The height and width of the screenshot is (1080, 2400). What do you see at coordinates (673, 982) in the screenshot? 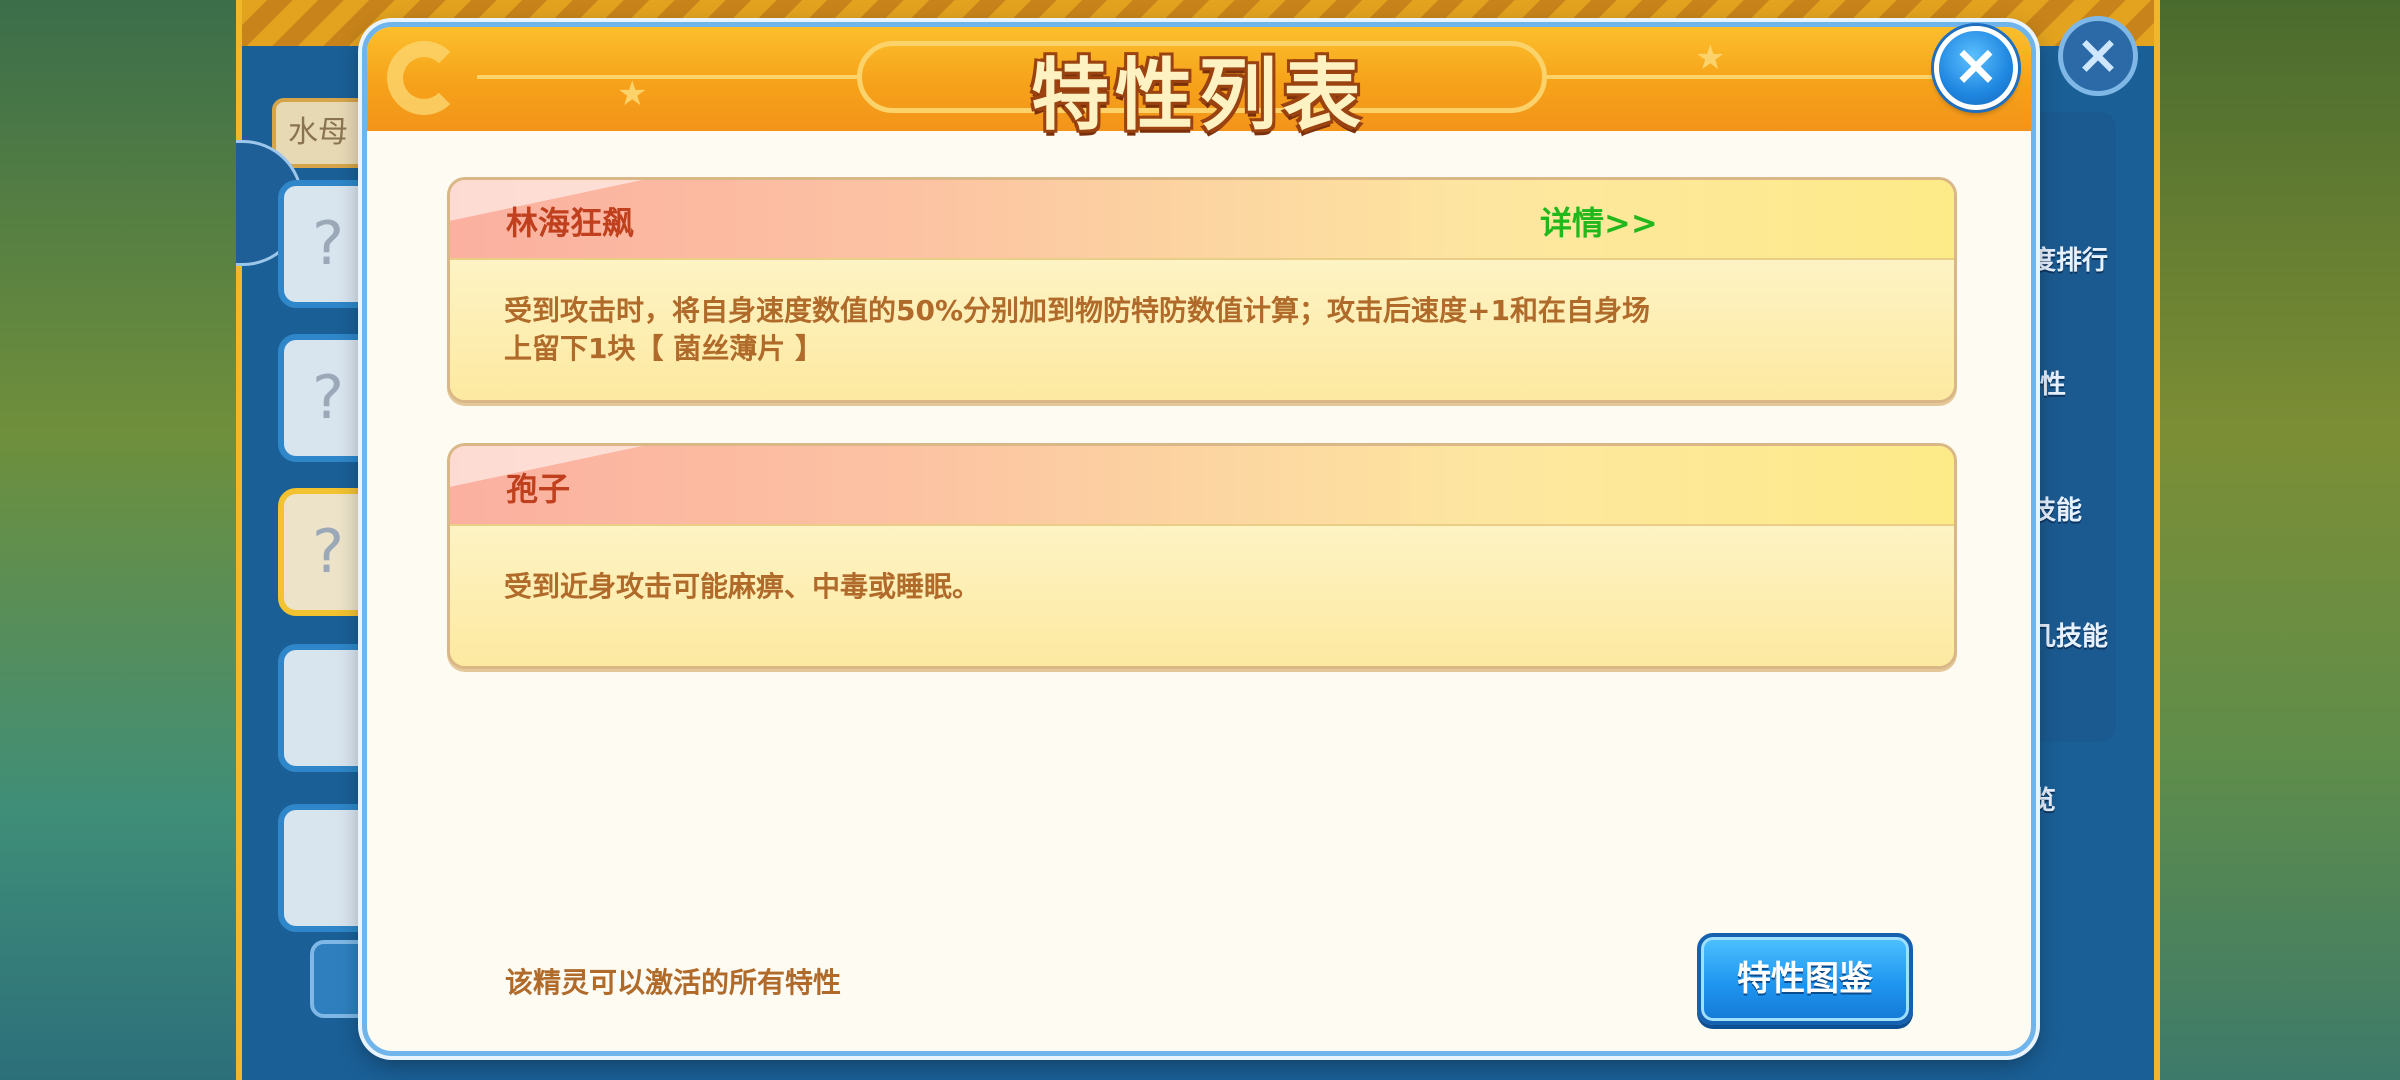
I see `footer-note: 该精灵可以激活的所有特性` at bounding box center [673, 982].